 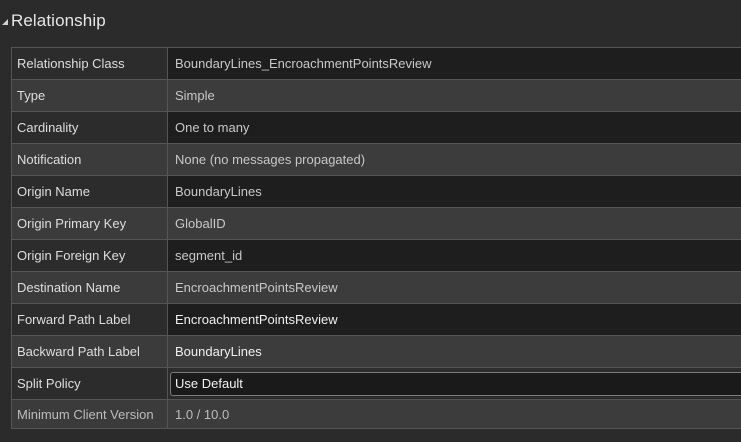 I want to click on row-origin-foreign-key: Origin Foreign Key segment_id, so click(x=376, y=256).